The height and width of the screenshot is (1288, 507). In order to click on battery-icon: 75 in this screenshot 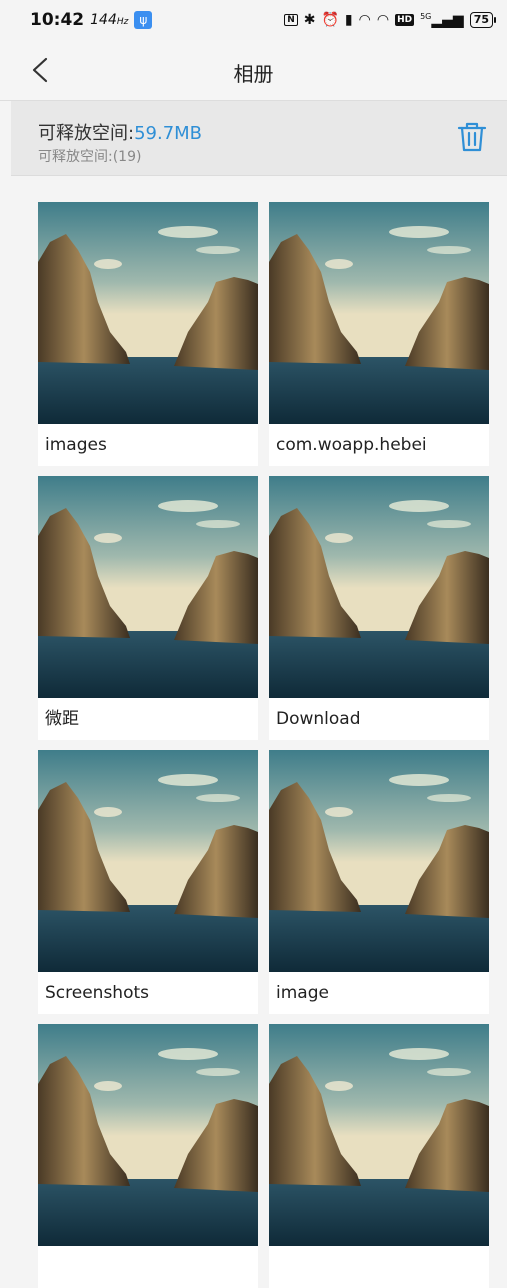, I will do `click(483, 20)`.